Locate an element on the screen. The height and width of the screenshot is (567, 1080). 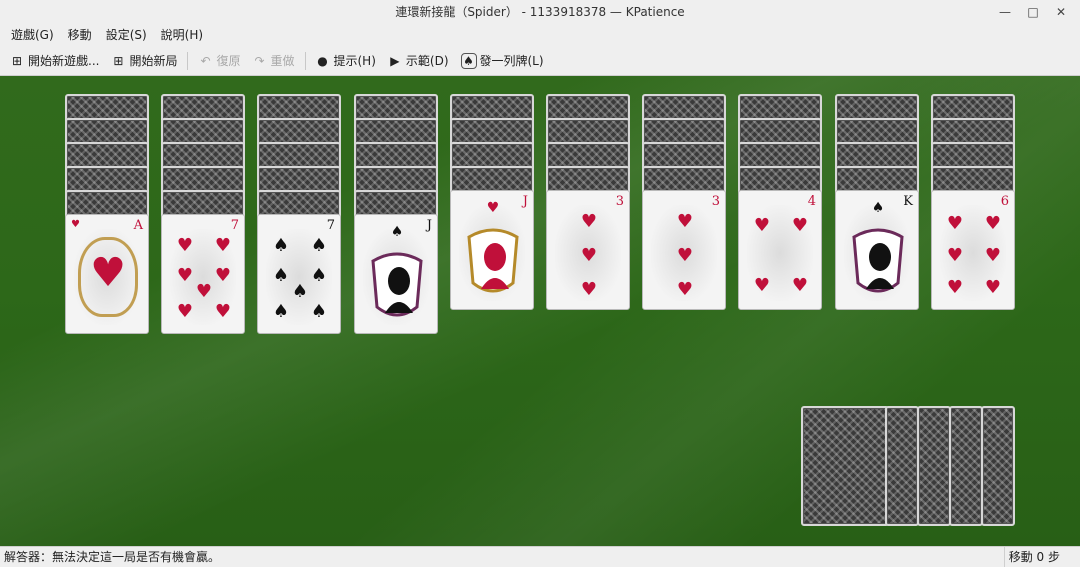
play-icon: ▶ is located at coordinates (395, 60).